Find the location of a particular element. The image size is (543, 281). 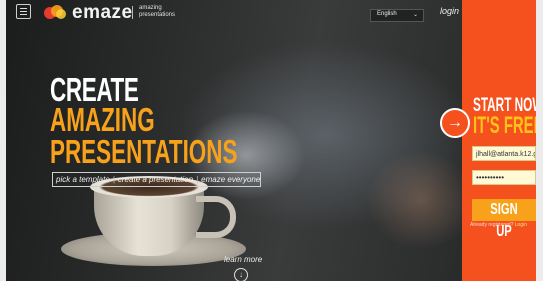

its-free-heading: IT'S FREE is located at coordinates (504, 125).